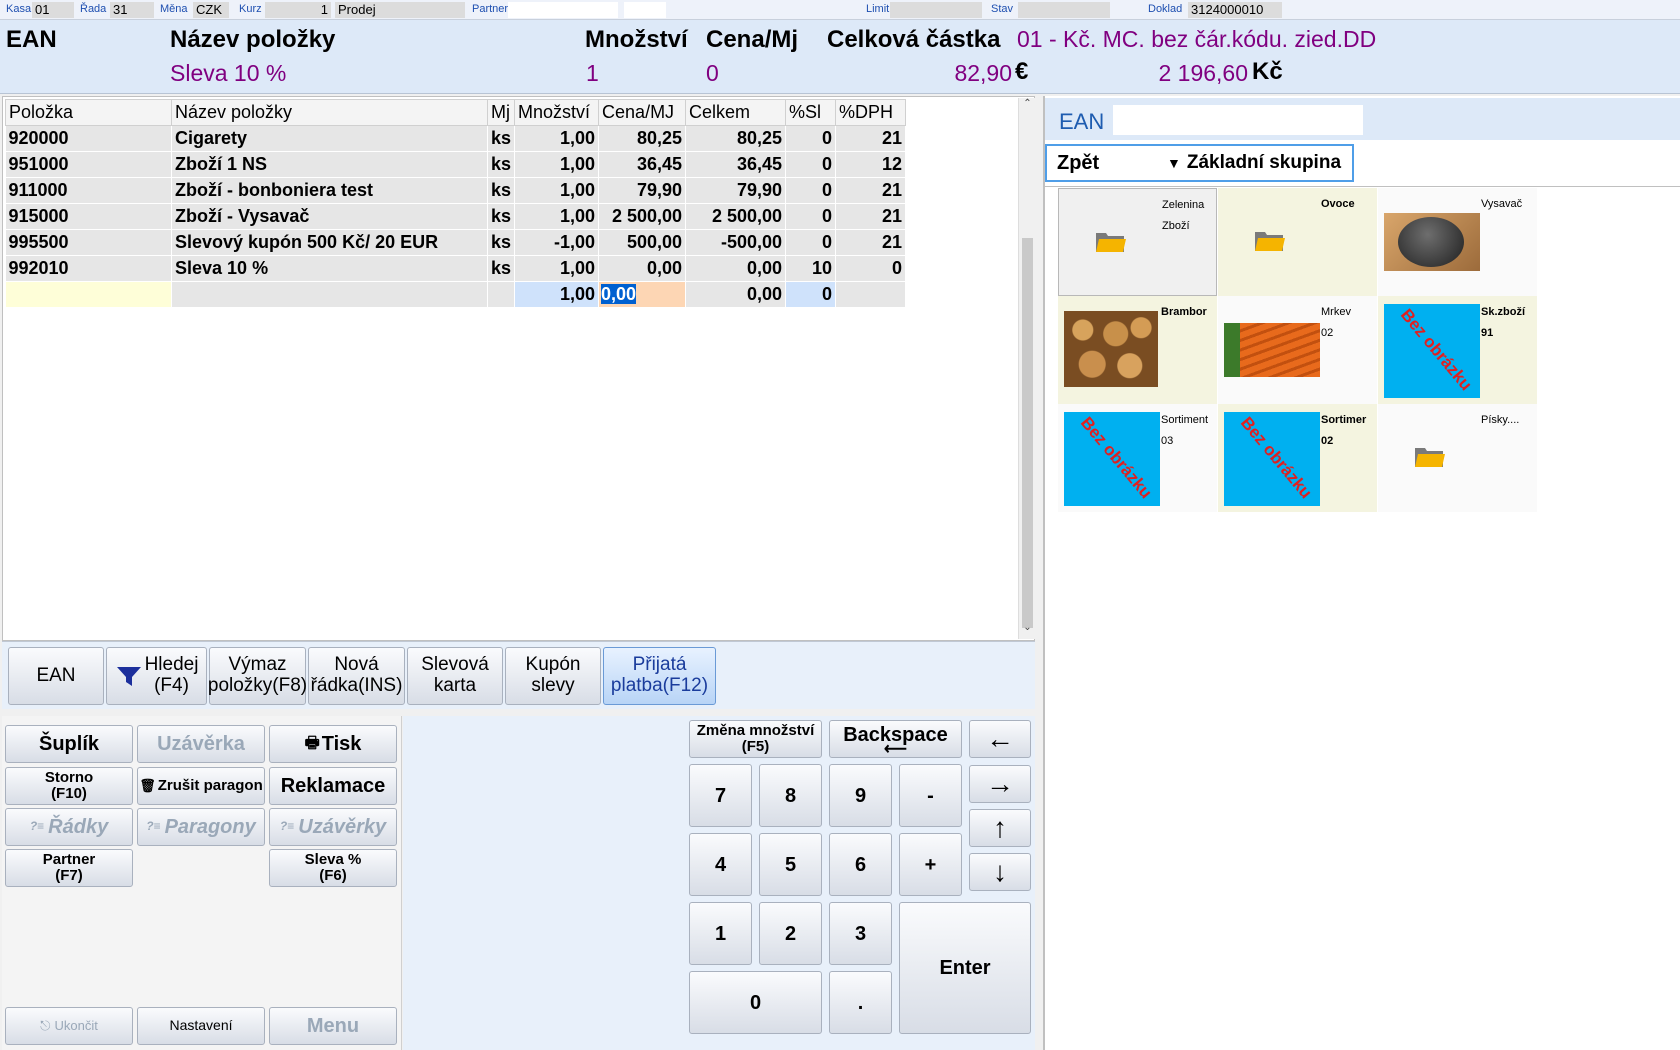 Image resolution: width=1680 pixels, height=1050 pixels. What do you see at coordinates (1297, 458) in the screenshot?
I see `tile-sortiment-02: Bez obrázku Sortimer 02` at bounding box center [1297, 458].